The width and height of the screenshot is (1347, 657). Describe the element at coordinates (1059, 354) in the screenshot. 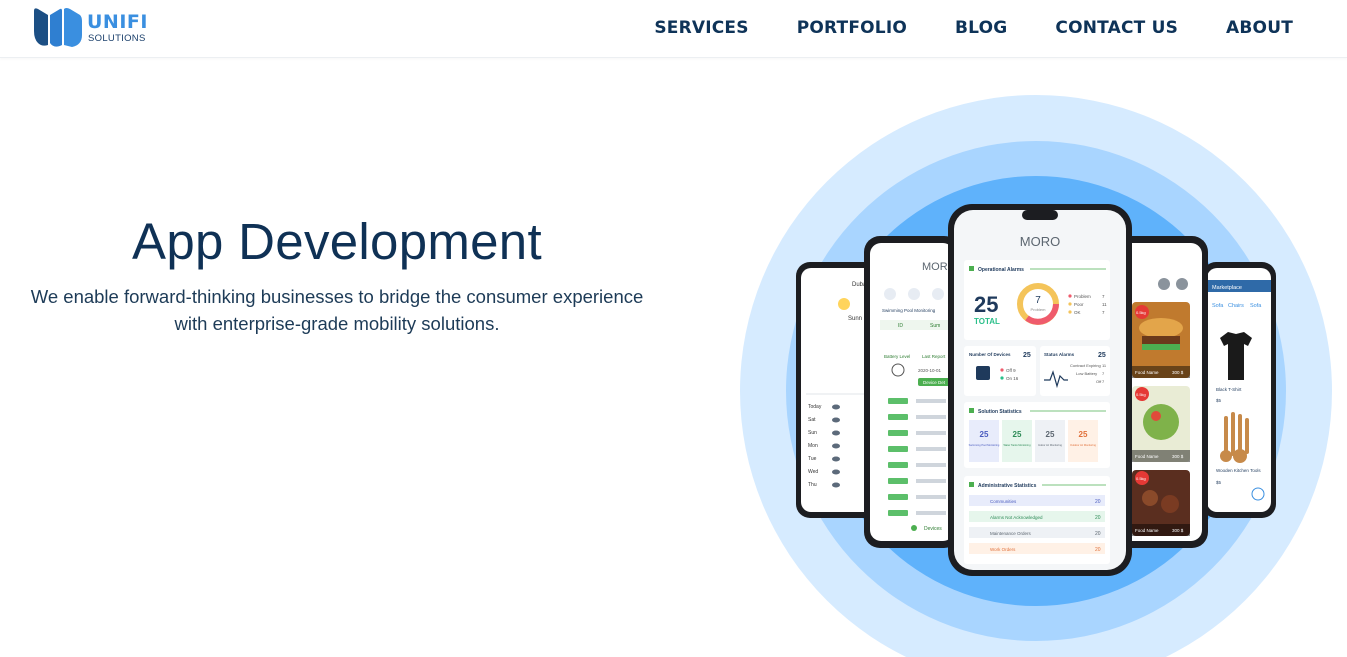

I see `status-label: Status Alarms` at that location.